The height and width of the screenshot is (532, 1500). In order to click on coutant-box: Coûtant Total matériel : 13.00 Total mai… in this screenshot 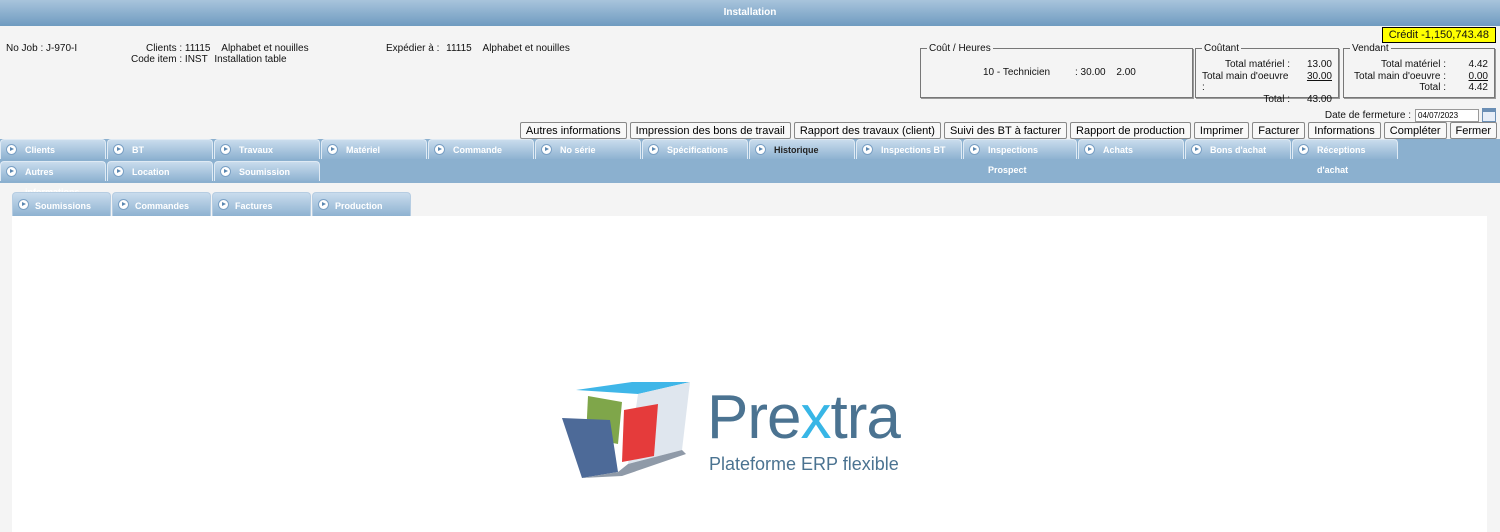, I will do `click(1267, 74)`.